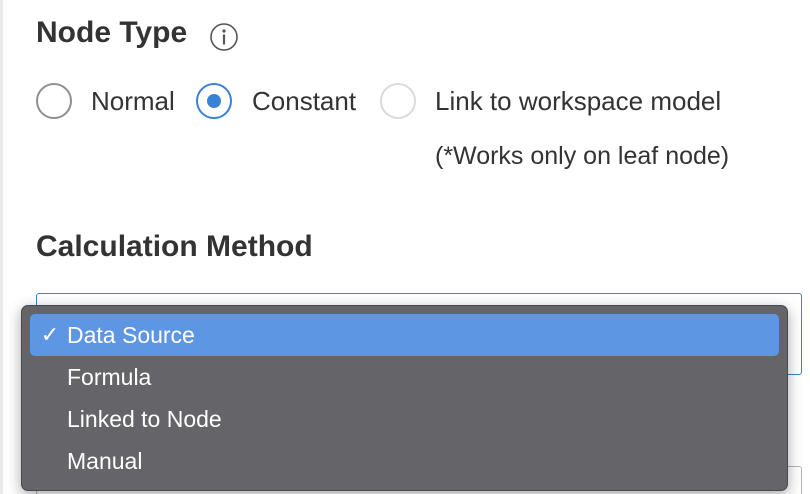 This screenshot has height=494, width=810. I want to click on menu-item-formula: Formula, so click(404, 377).